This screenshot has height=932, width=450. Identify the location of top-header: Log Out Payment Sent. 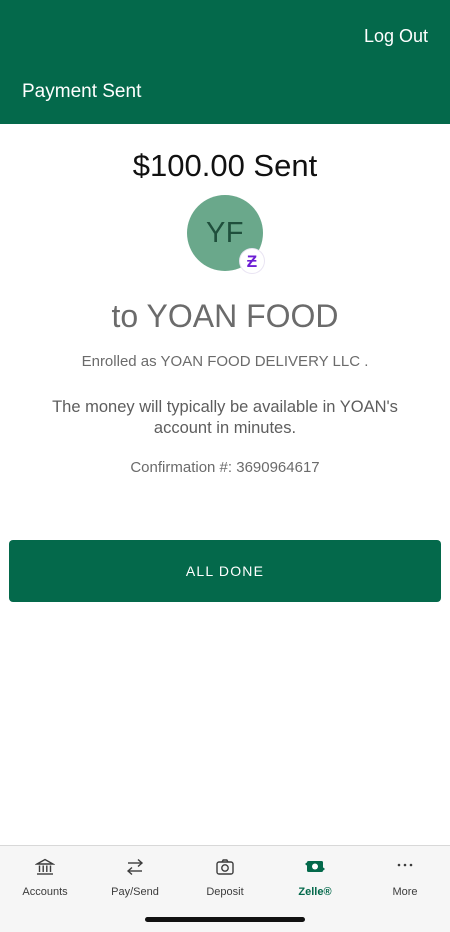
(225, 62).